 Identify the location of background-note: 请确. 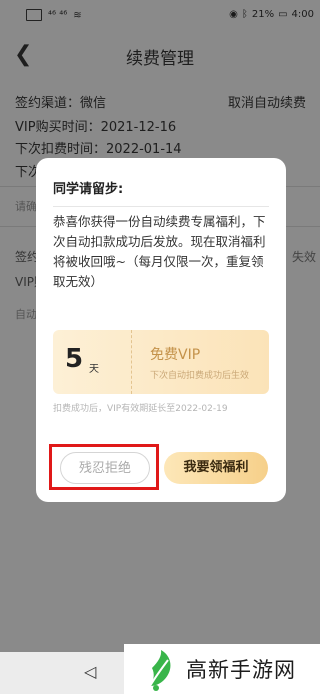
(26, 206).